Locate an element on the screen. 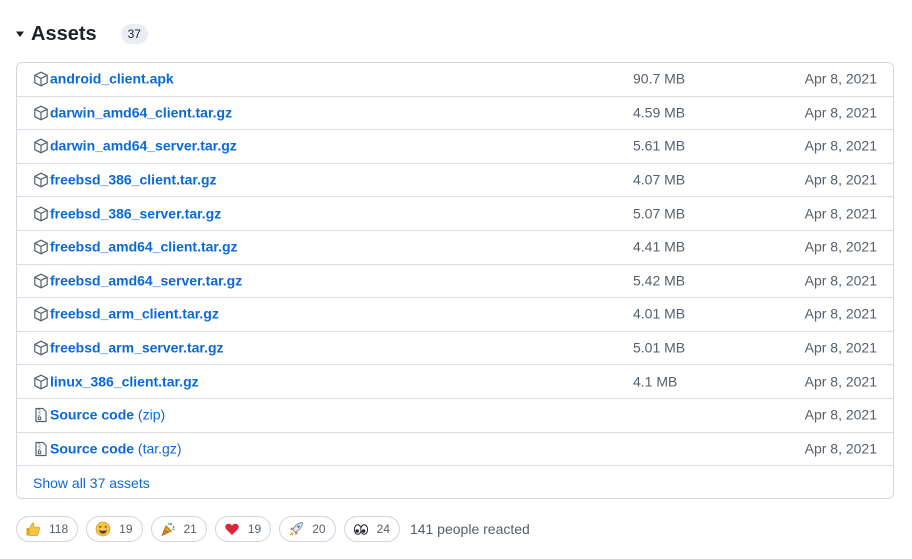  assets-count-badge: 37 is located at coordinates (134, 34).